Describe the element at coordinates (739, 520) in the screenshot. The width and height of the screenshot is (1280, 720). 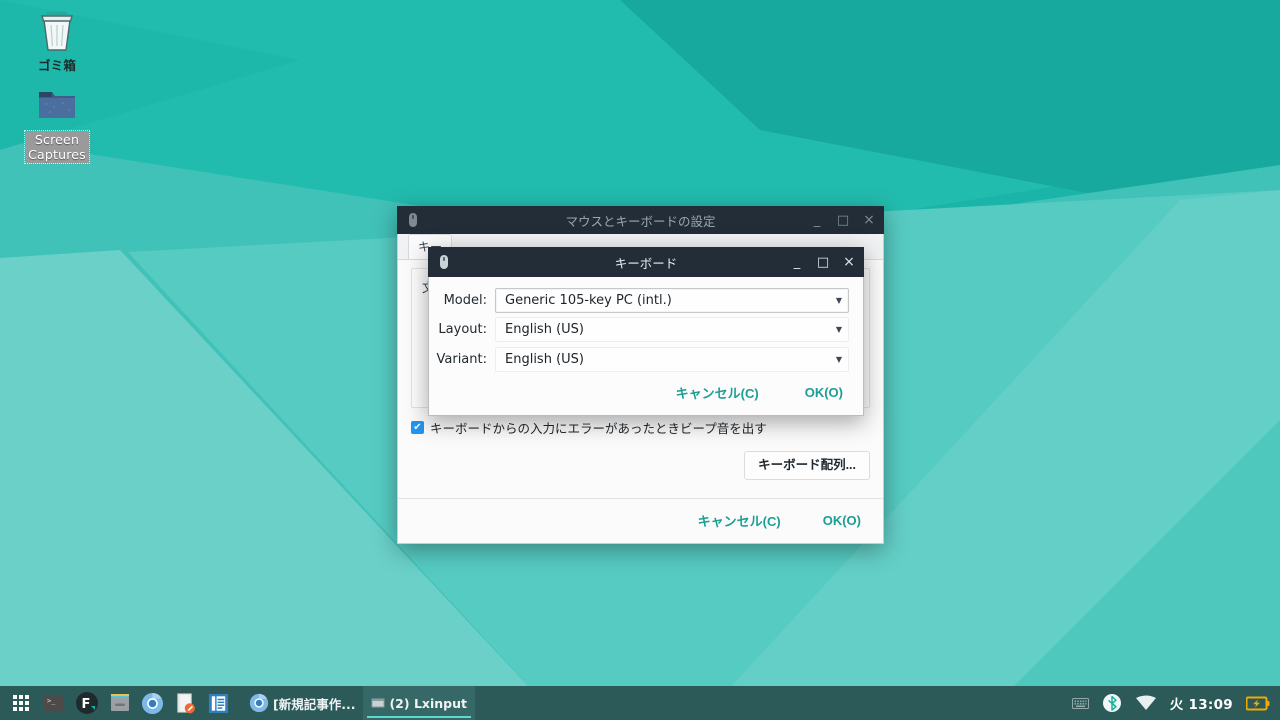
I see `parent-cancel-button: キャンセル(C)` at that location.